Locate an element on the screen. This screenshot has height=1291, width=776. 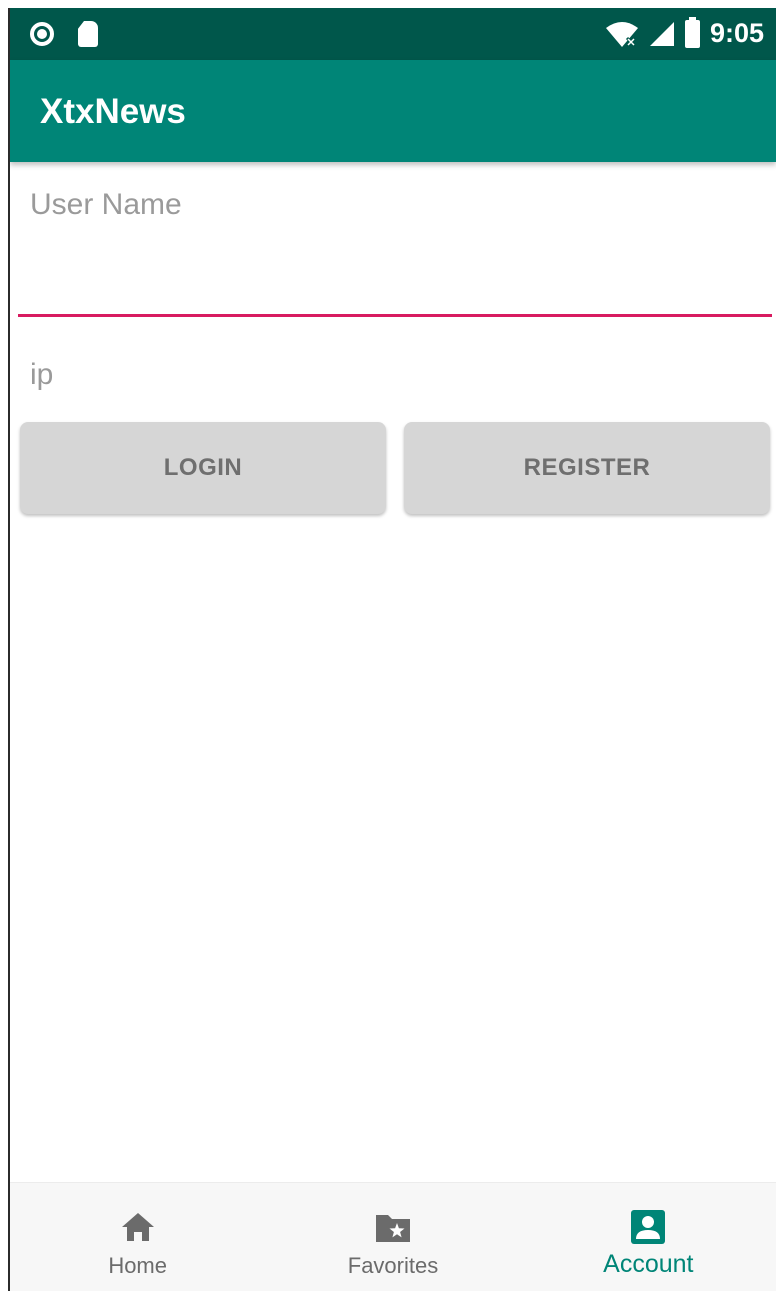
status-left-icons is located at coordinates (64, 34).